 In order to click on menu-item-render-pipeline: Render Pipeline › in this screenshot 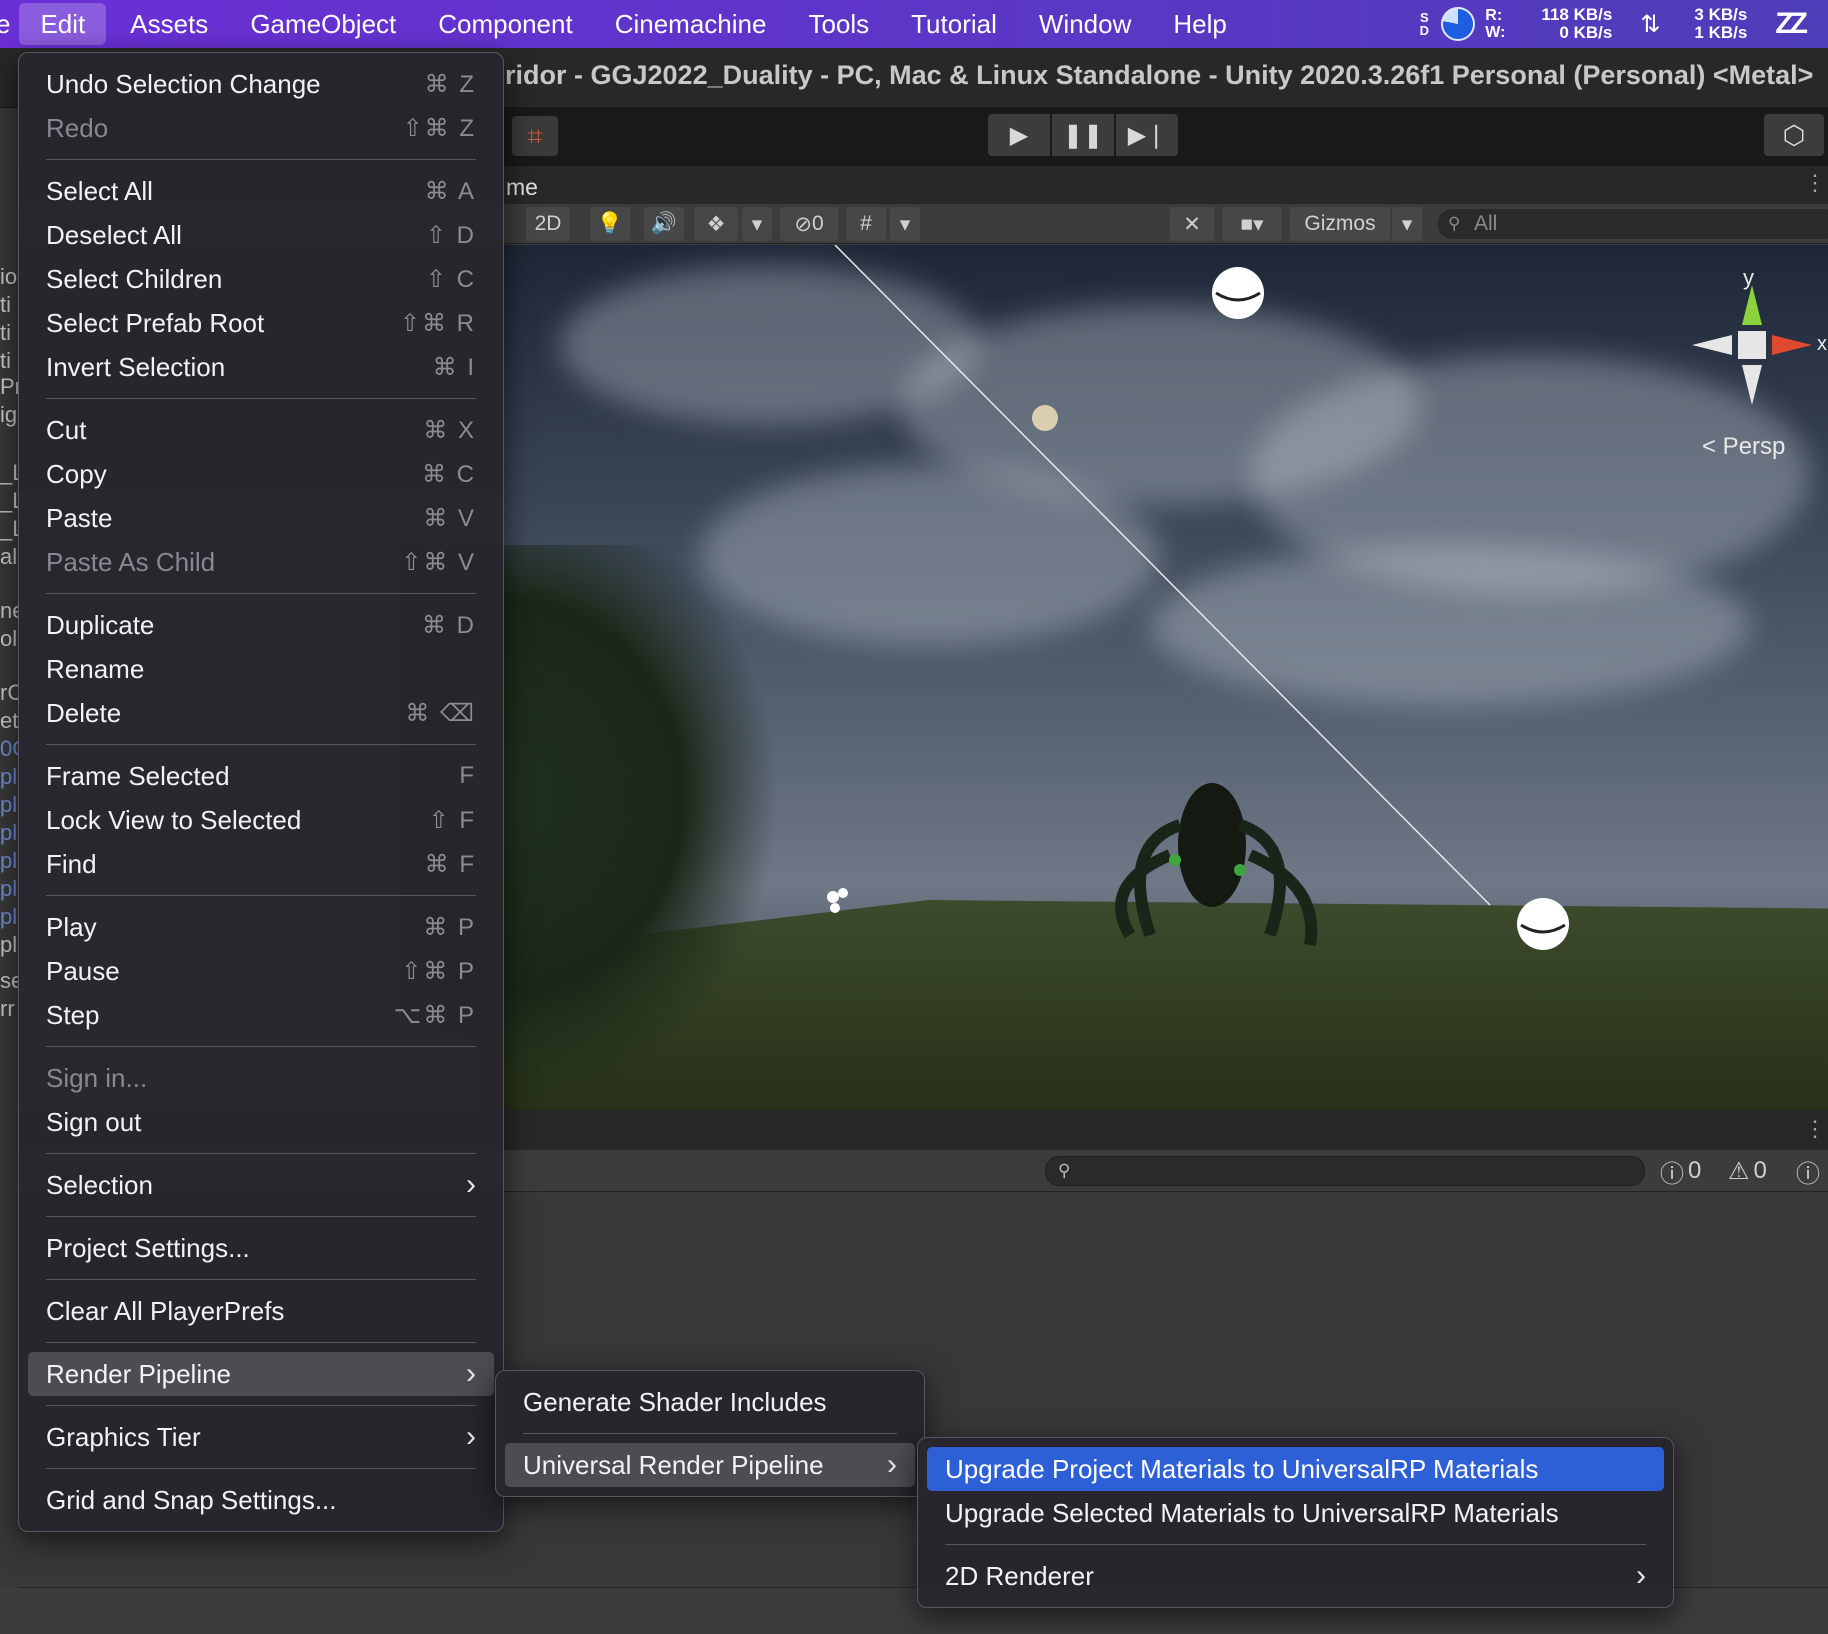, I will do `click(261, 1374)`.